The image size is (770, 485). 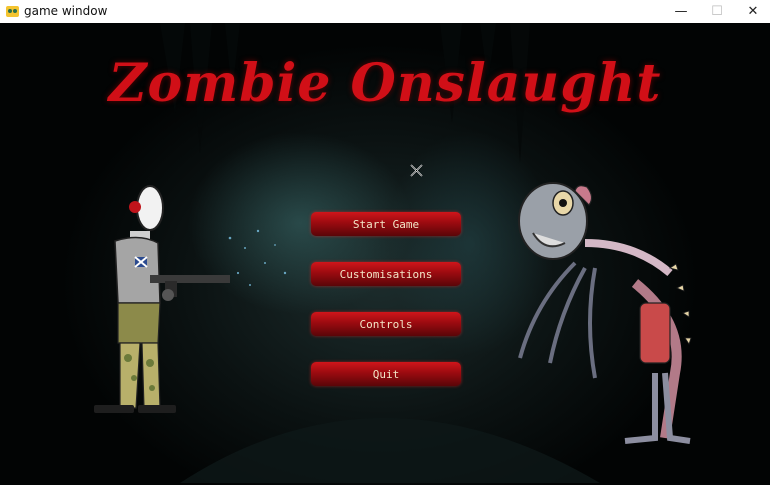 What do you see at coordinates (681, 11) in the screenshot?
I see `minimize-button: —` at bounding box center [681, 11].